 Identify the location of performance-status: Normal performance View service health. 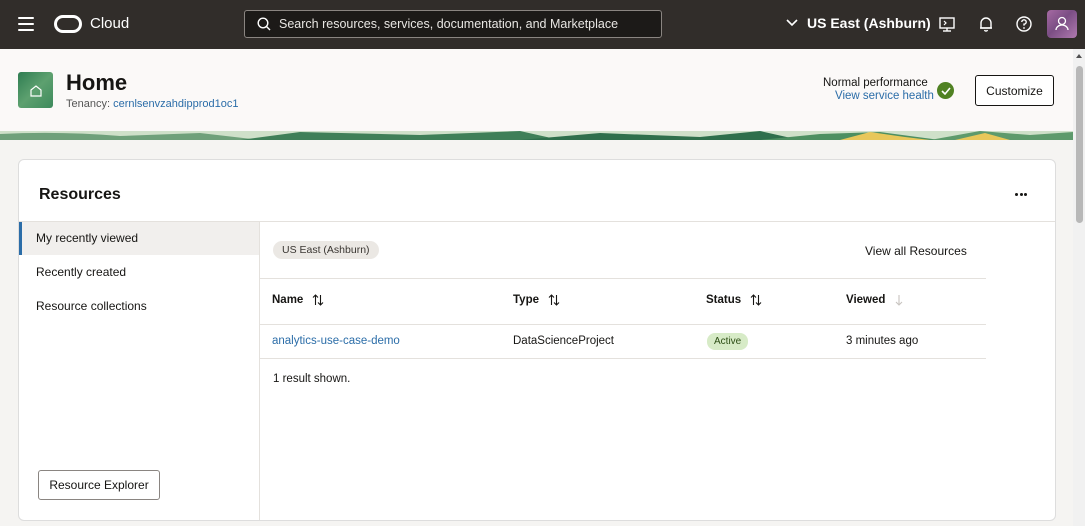
(878, 89).